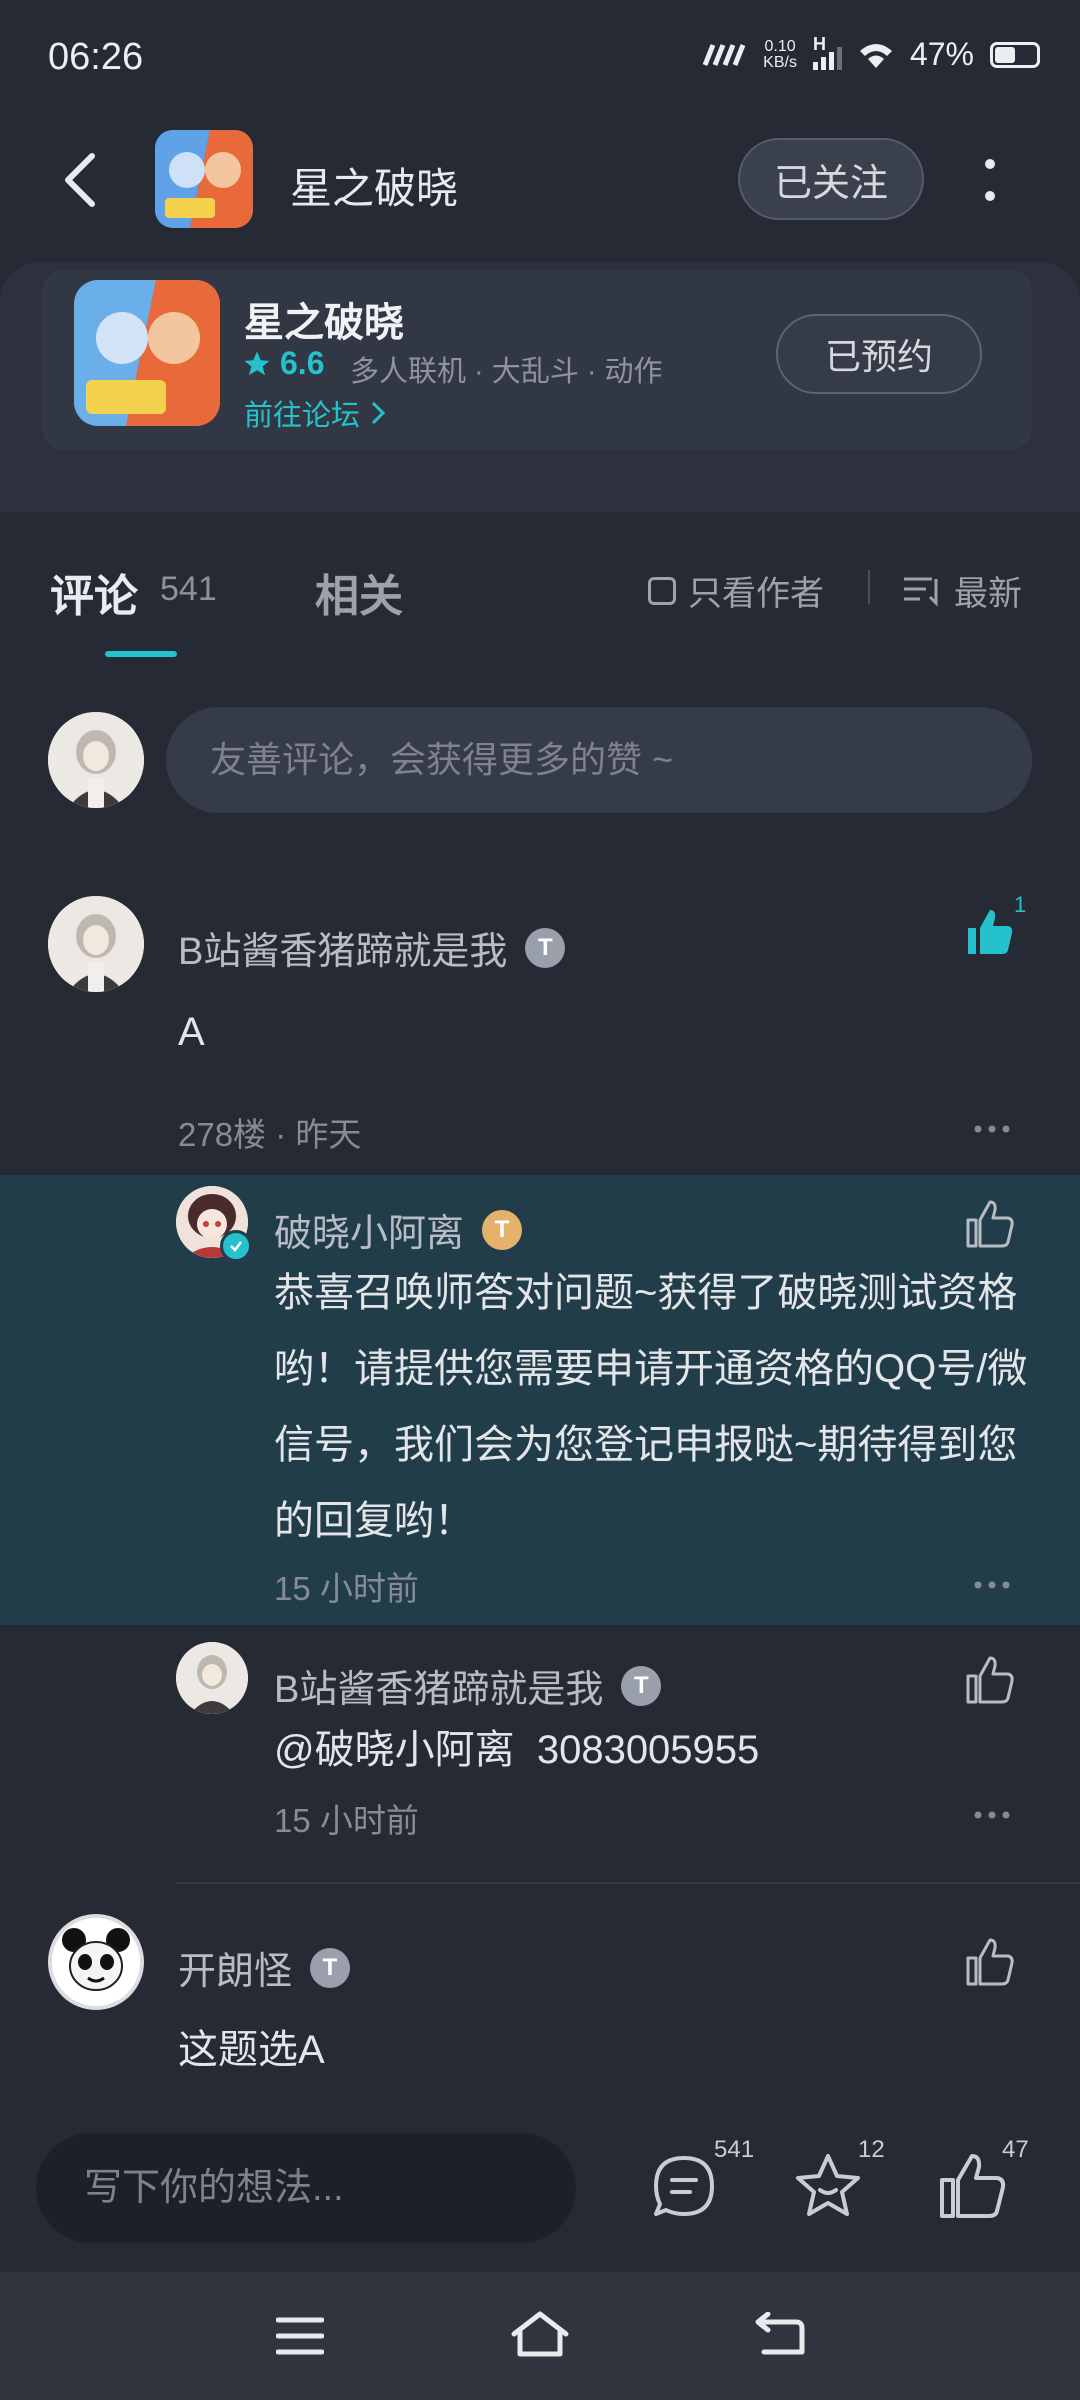 The image size is (1080, 2400). I want to click on comment-like-active: 1, so click(995, 927).